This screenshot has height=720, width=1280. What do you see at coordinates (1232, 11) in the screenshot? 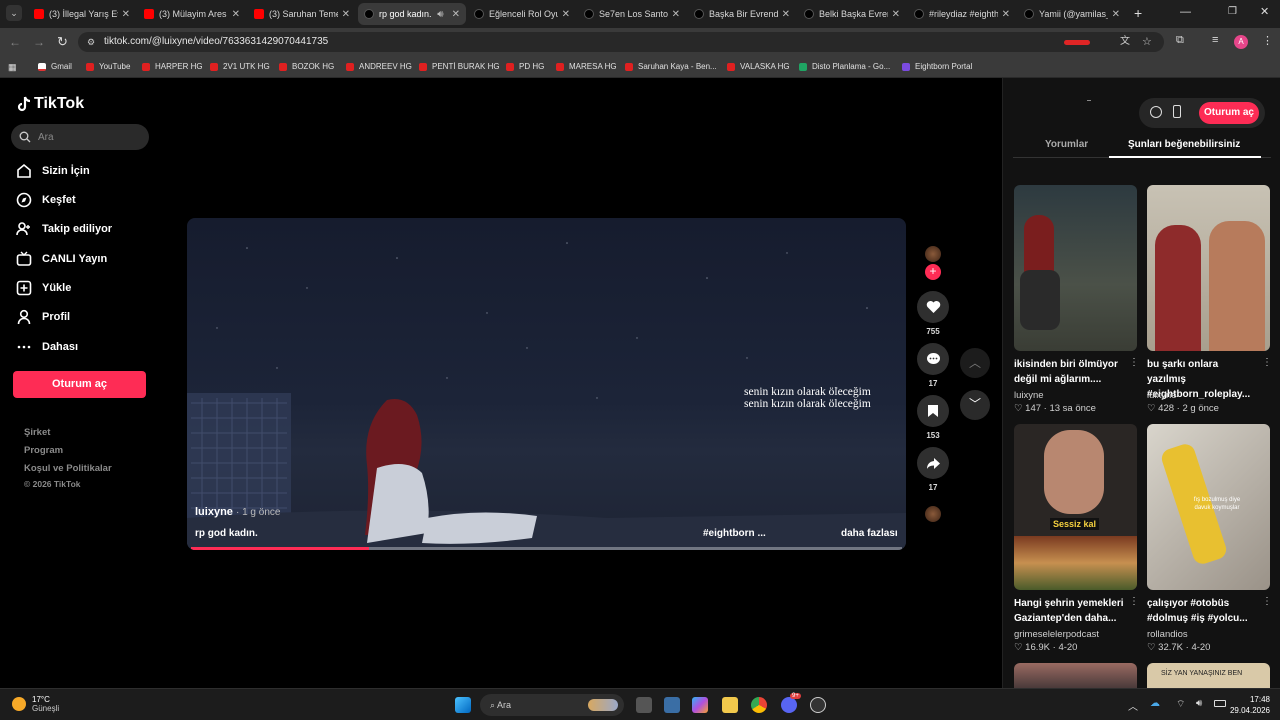
I see `restore-button: ❐` at bounding box center [1232, 11].